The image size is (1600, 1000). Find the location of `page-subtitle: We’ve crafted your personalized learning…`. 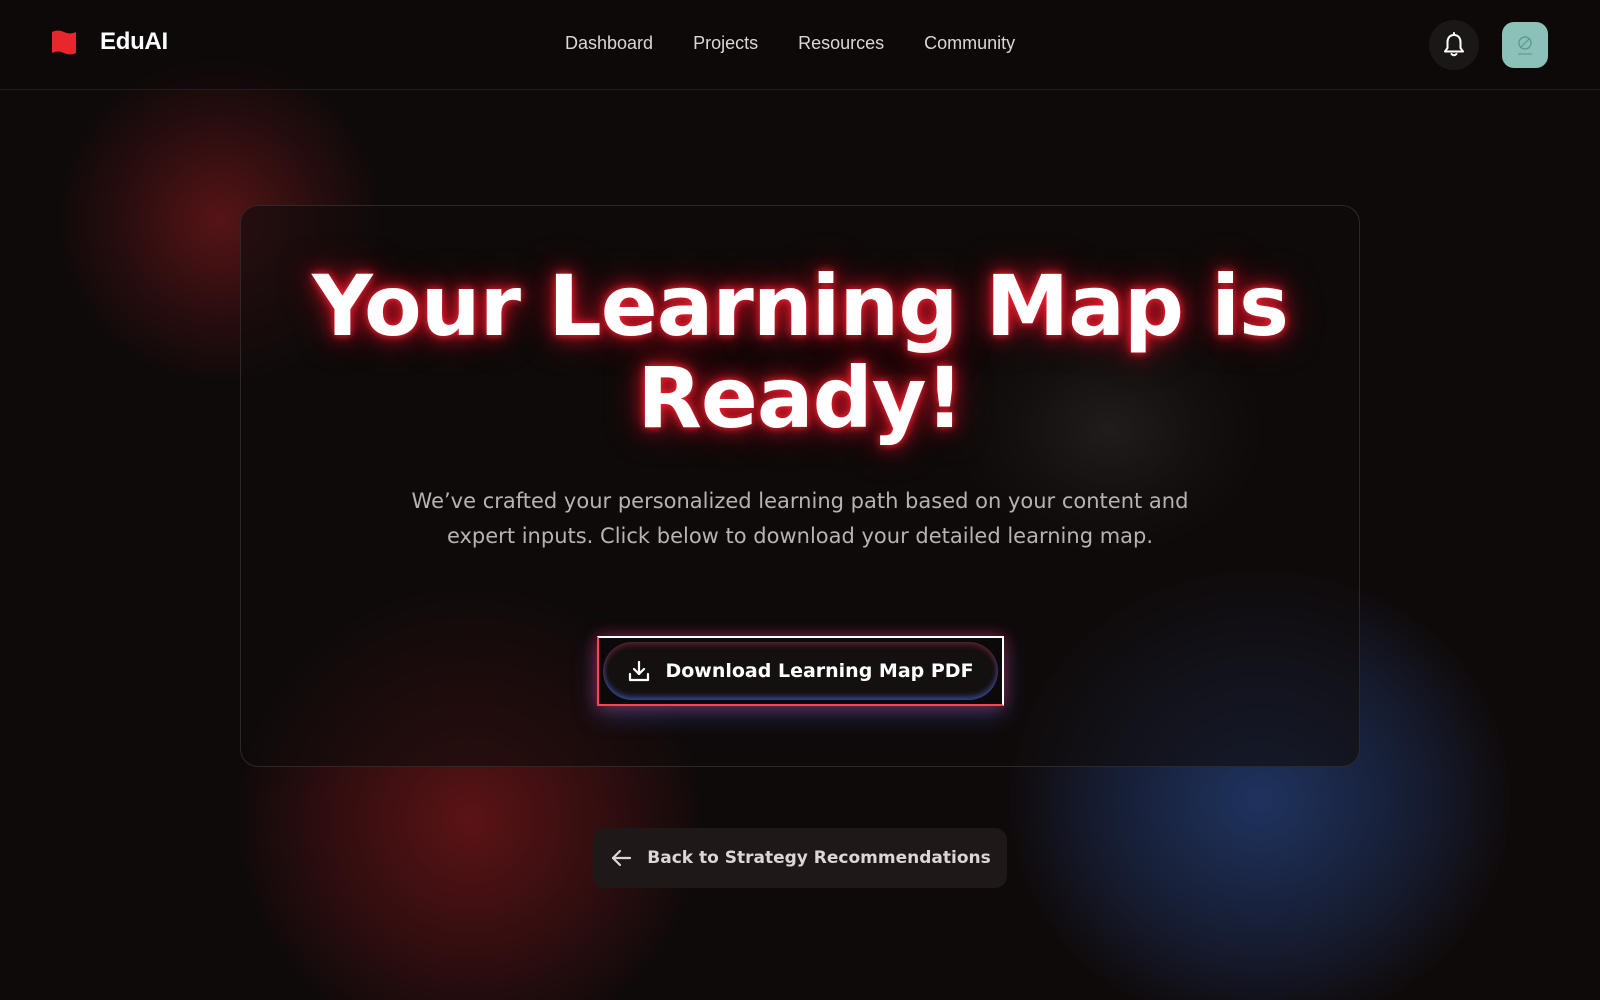

page-subtitle: We’ve crafted your personalized learning… is located at coordinates (800, 519).